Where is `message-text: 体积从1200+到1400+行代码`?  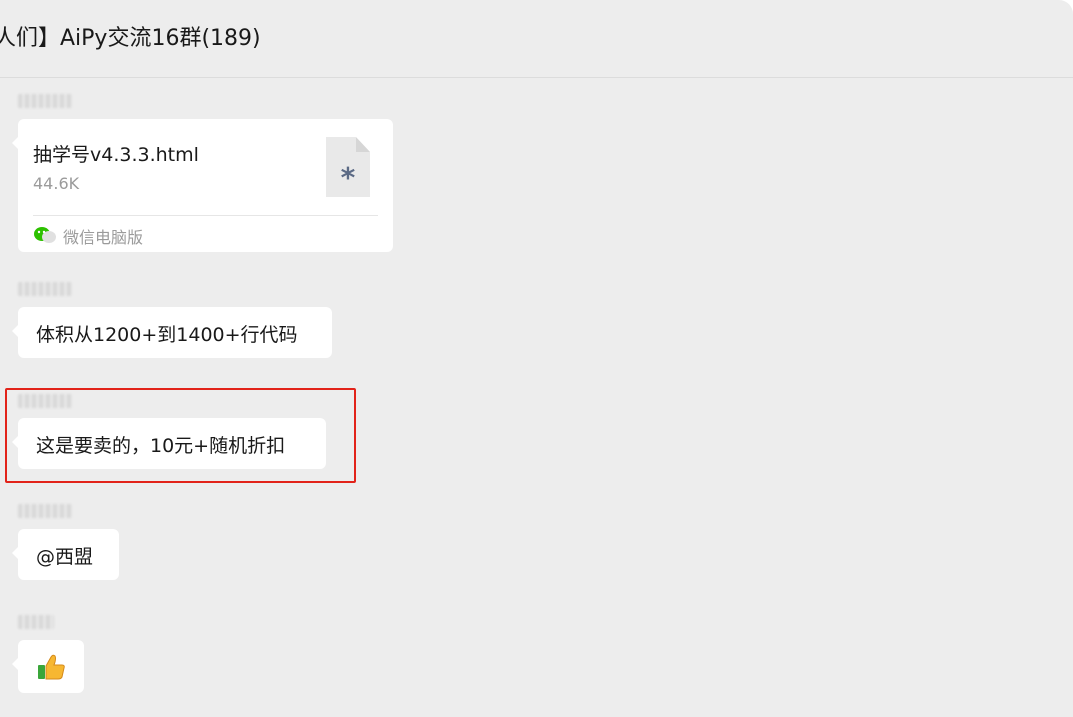
message-text: 体积从1200+到1400+行代码 is located at coordinates (167, 335).